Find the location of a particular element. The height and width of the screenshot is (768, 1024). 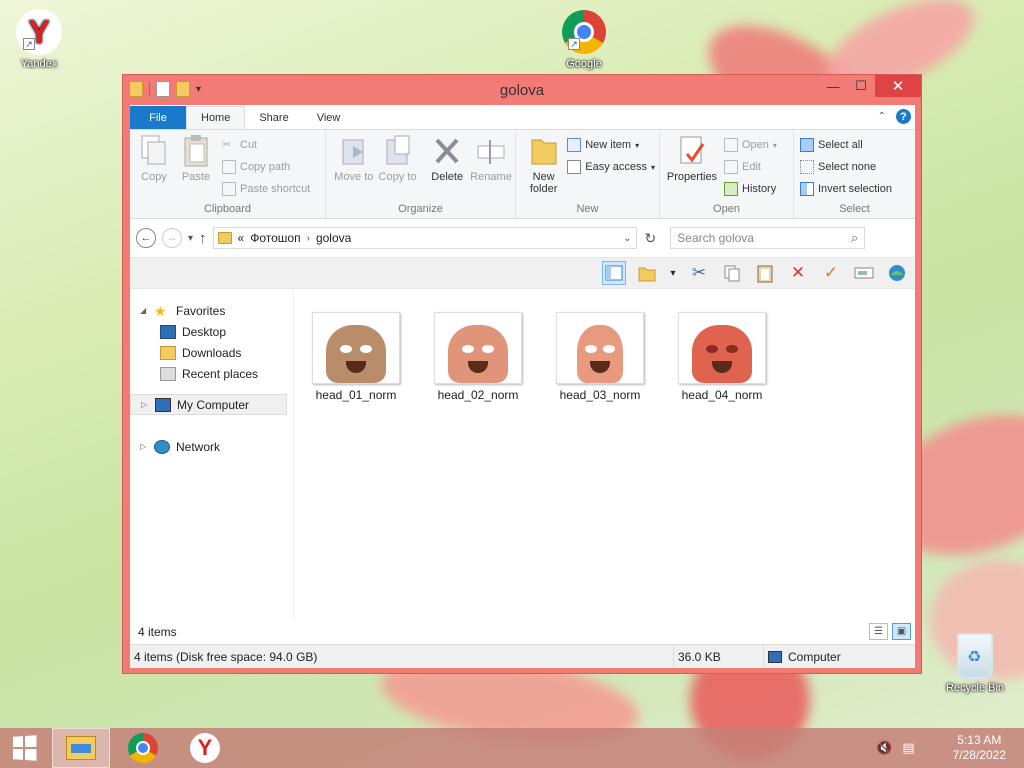

copy-to-button: Copy to is located at coordinates (398, 158).